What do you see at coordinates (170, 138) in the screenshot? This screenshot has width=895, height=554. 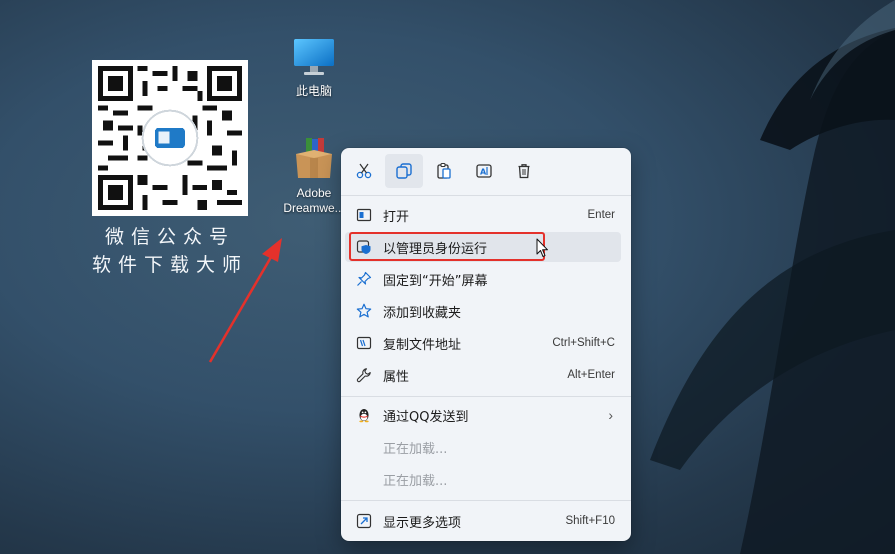 I see `qr-code-image` at bounding box center [170, 138].